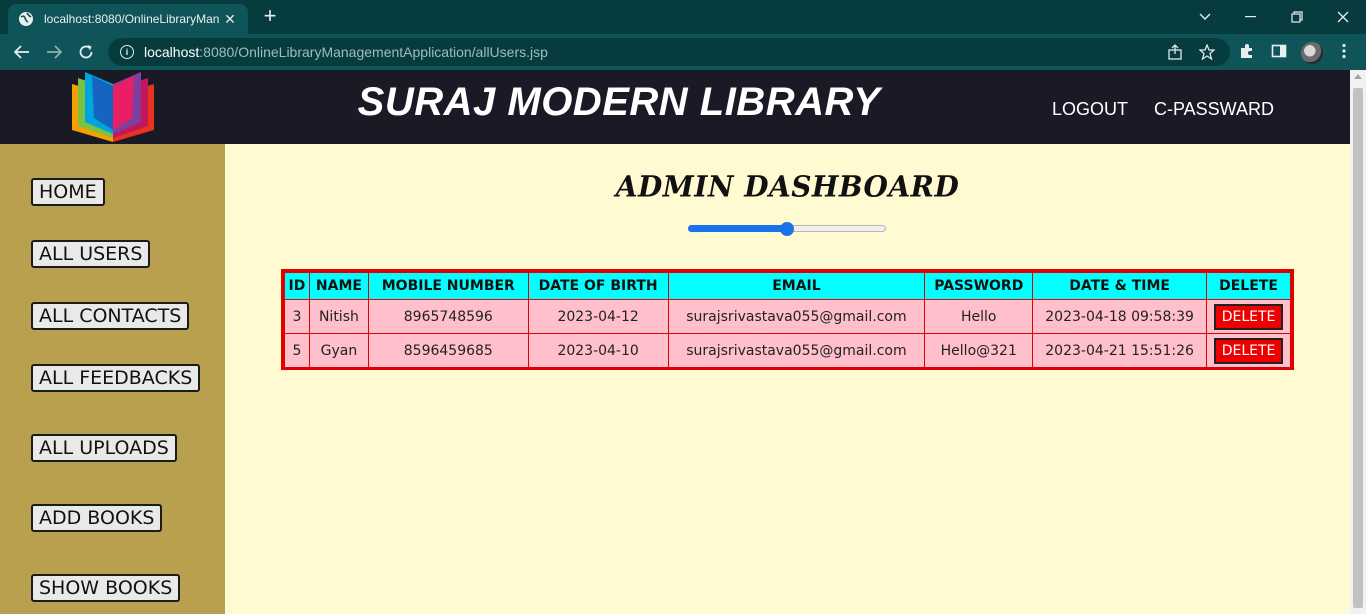  Describe the element at coordinates (683, 17) in the screenshot. I see `browser-tab-strip: localhost:8080/OnlineLibraryMan ✕ +` at that location.